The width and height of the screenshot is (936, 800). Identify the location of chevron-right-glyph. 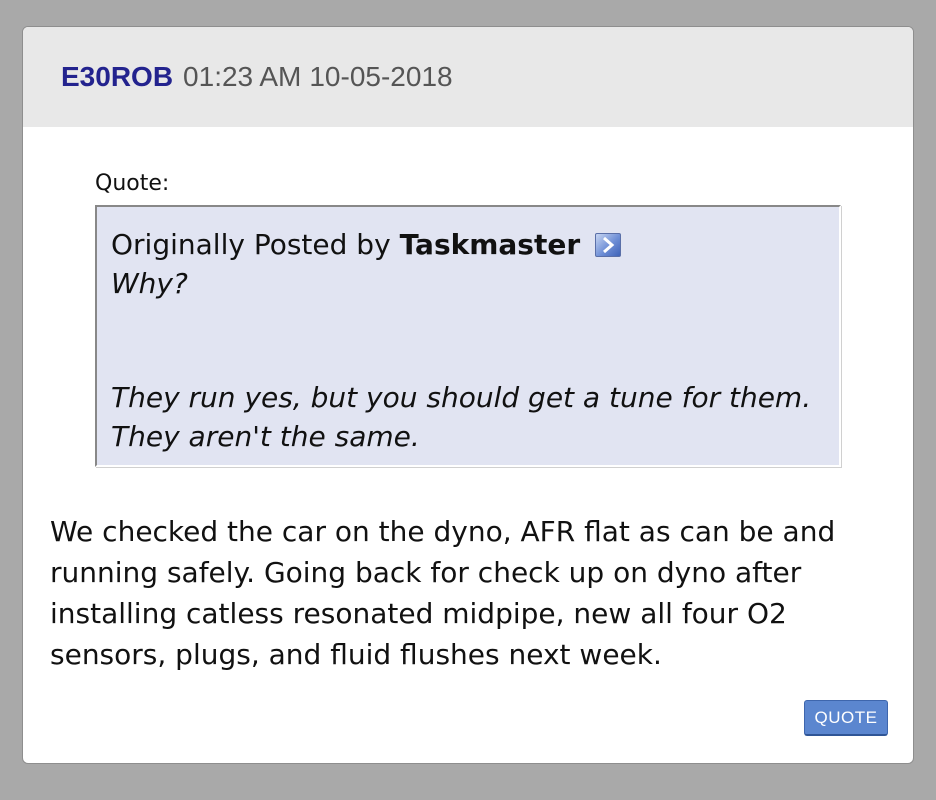
(609, 245).